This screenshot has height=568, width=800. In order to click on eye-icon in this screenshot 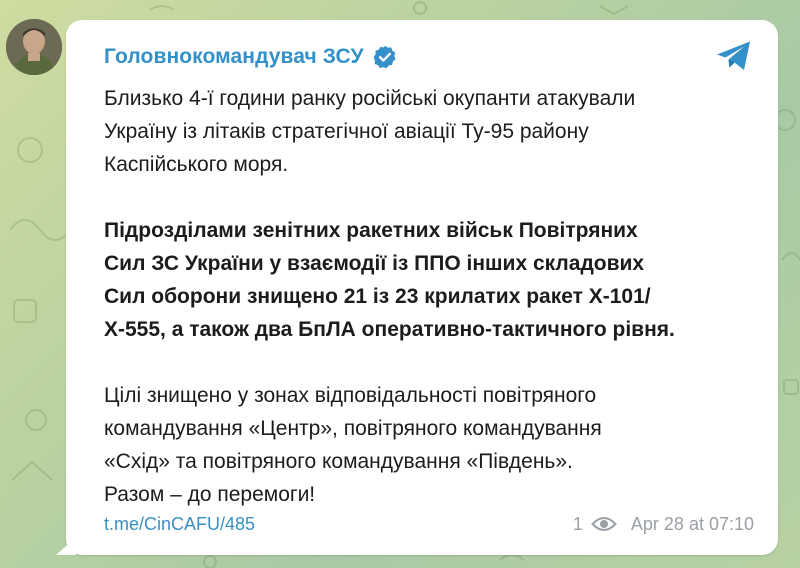, I will do `click(604, 524)`.